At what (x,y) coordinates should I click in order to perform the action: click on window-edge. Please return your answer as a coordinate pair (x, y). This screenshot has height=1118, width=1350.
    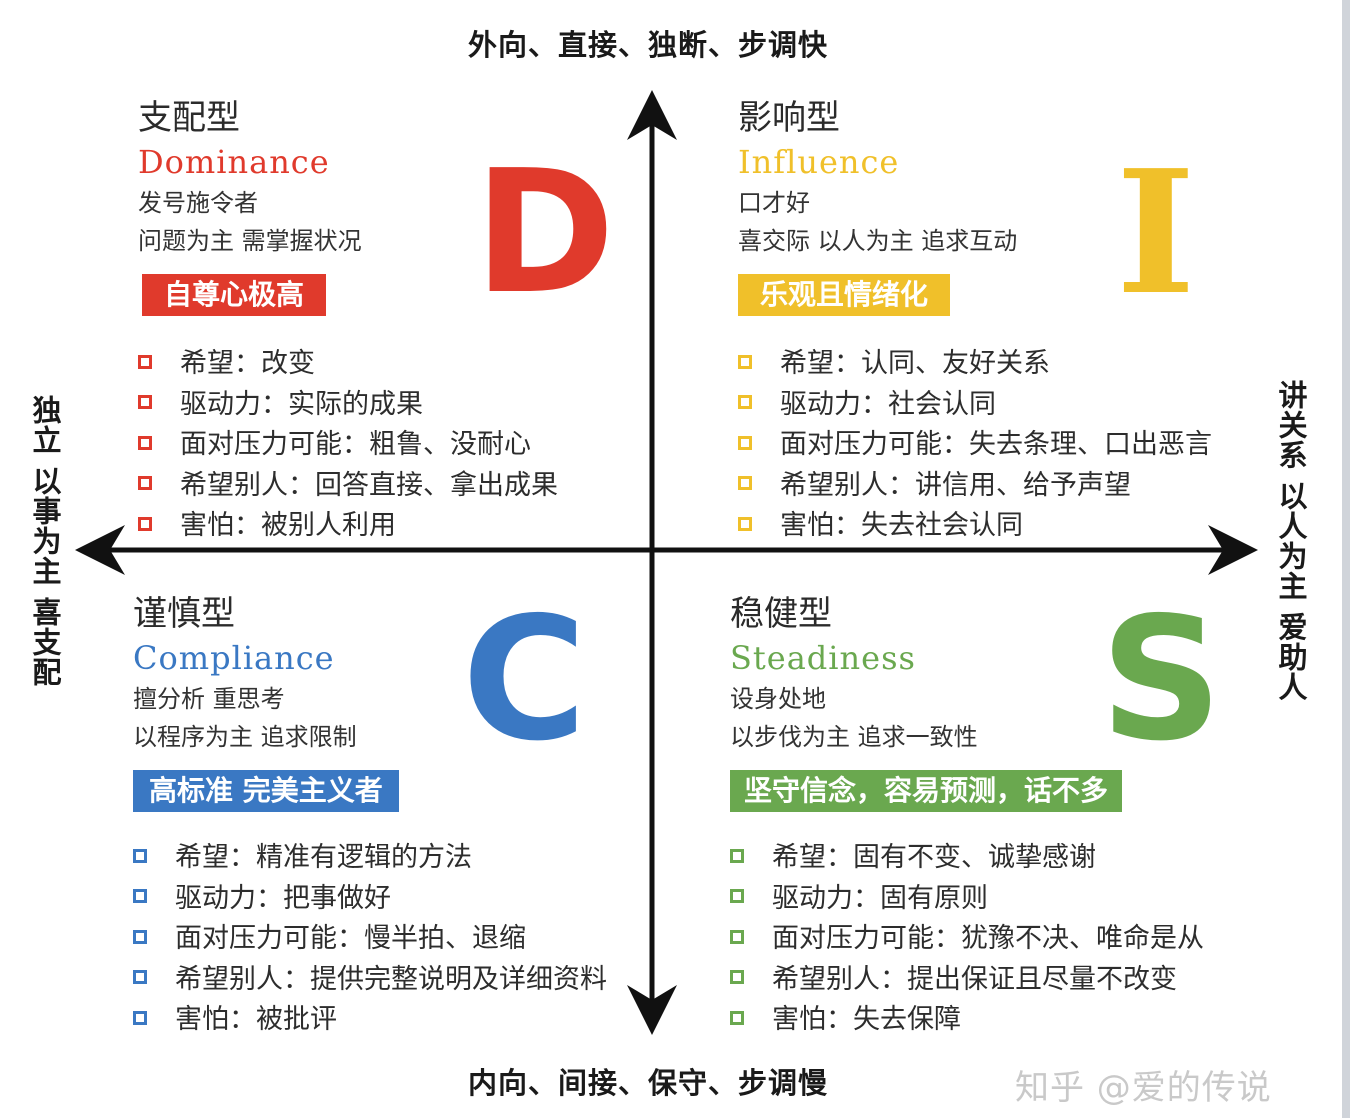
    Looking at the image, I should click on (1346, 559).